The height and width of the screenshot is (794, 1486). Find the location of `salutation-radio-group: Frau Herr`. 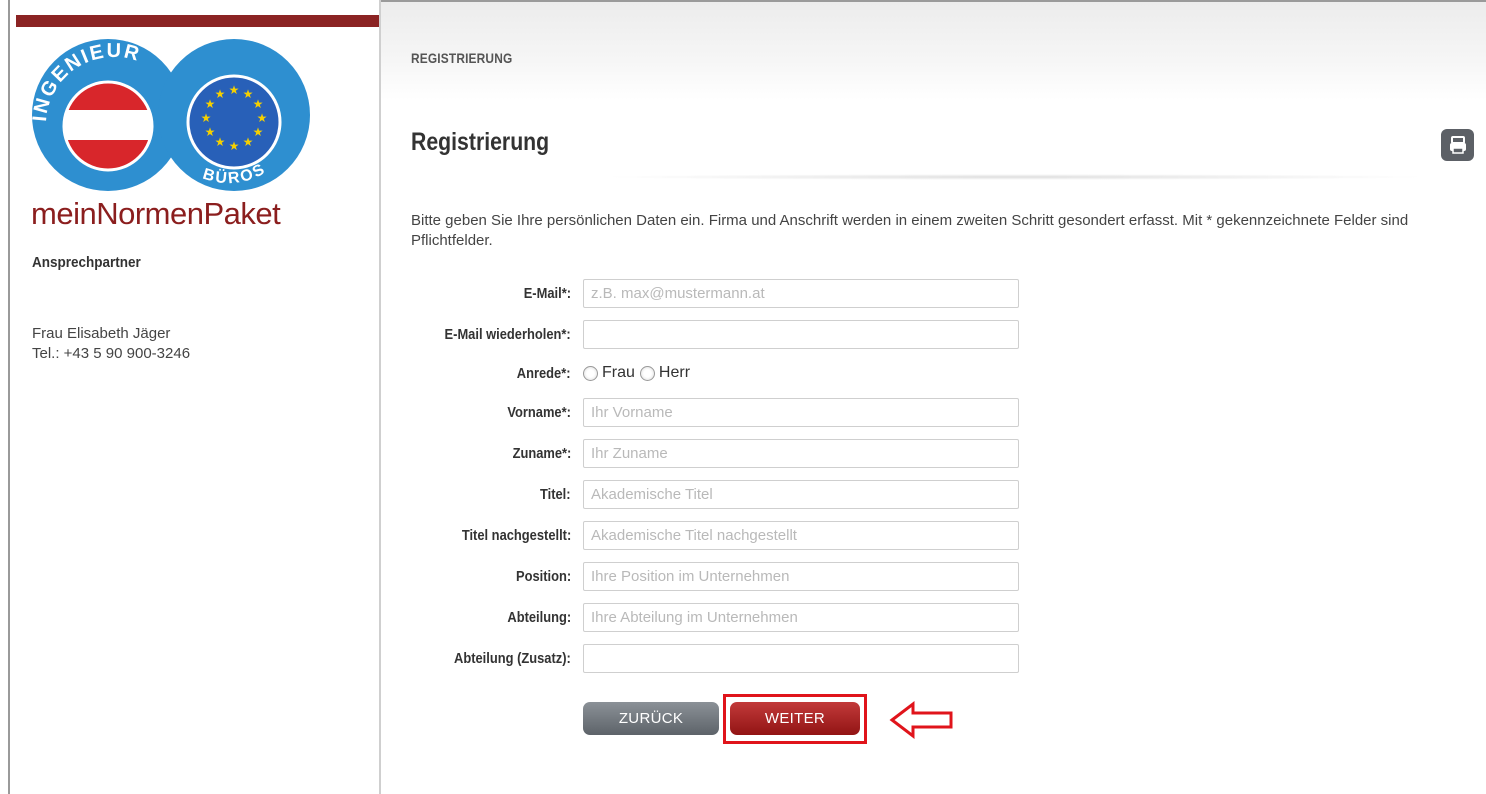

salutation-radio-group: Frau Herr is located at coordinates (639, 373).